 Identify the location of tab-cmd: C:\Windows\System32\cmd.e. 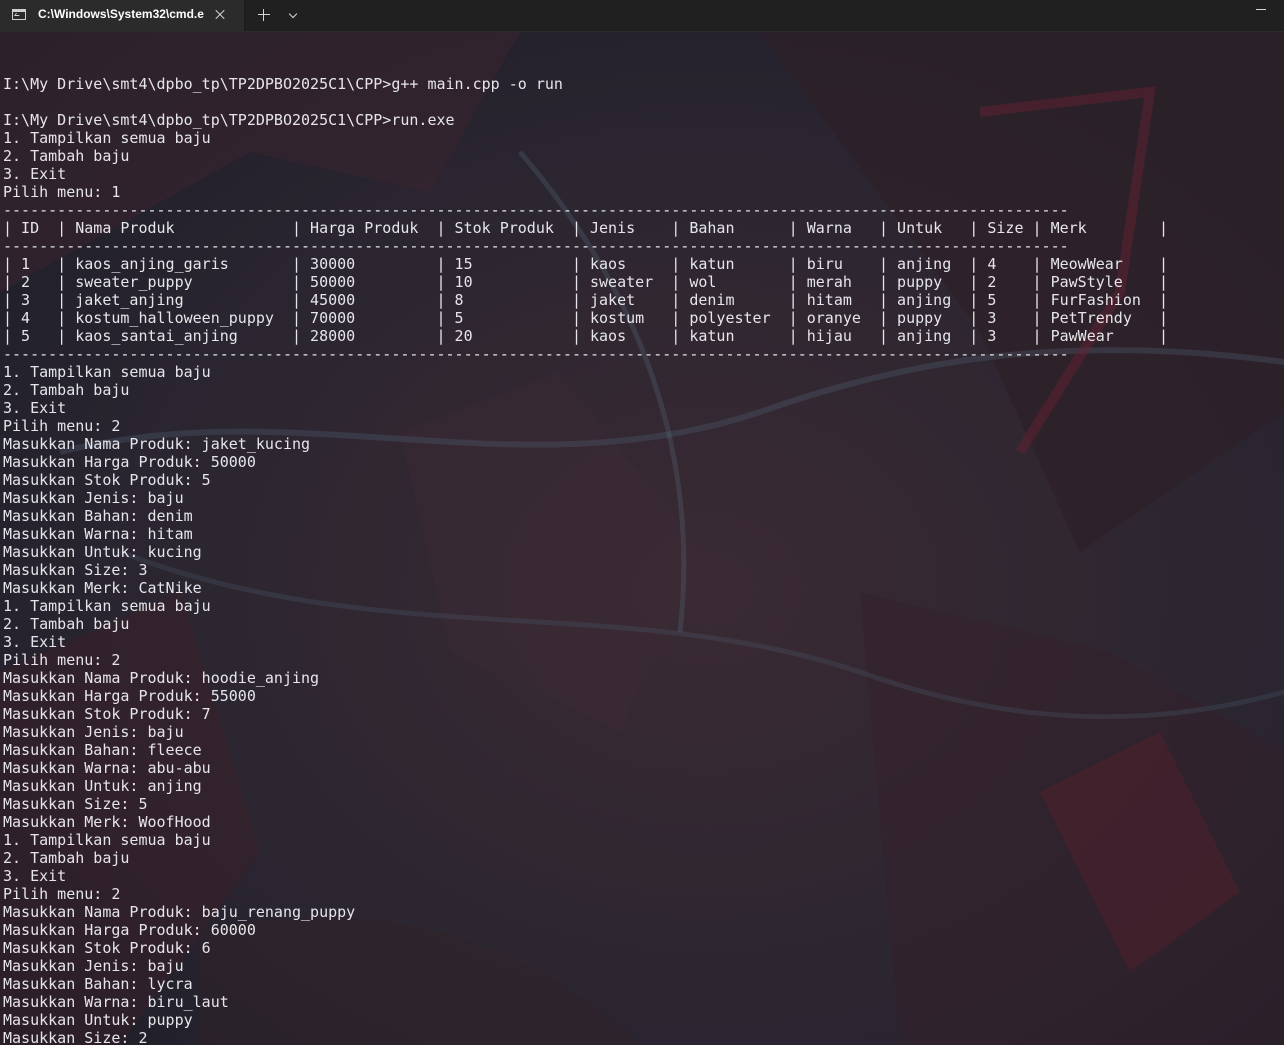
(122, 15).